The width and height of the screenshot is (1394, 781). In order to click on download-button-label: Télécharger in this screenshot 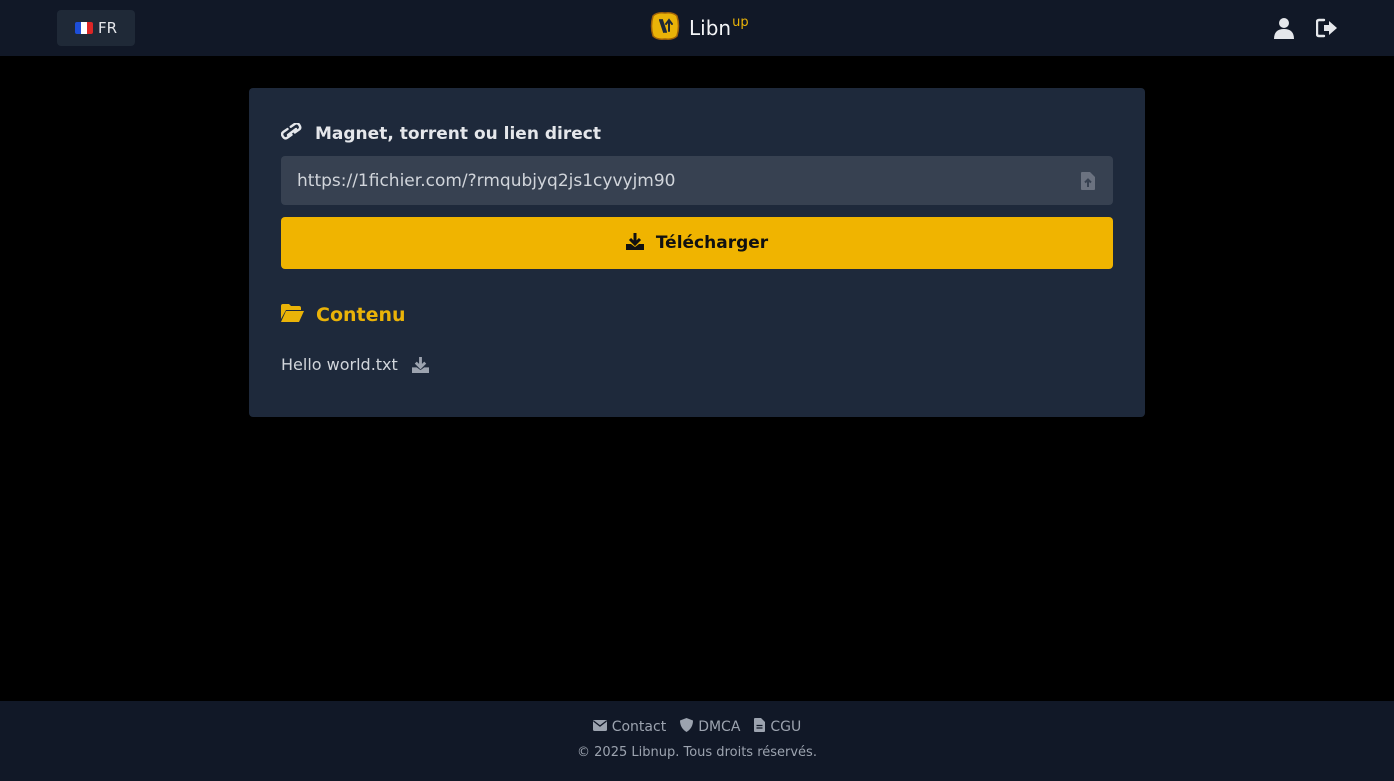, I will do `click(712, 243)`.